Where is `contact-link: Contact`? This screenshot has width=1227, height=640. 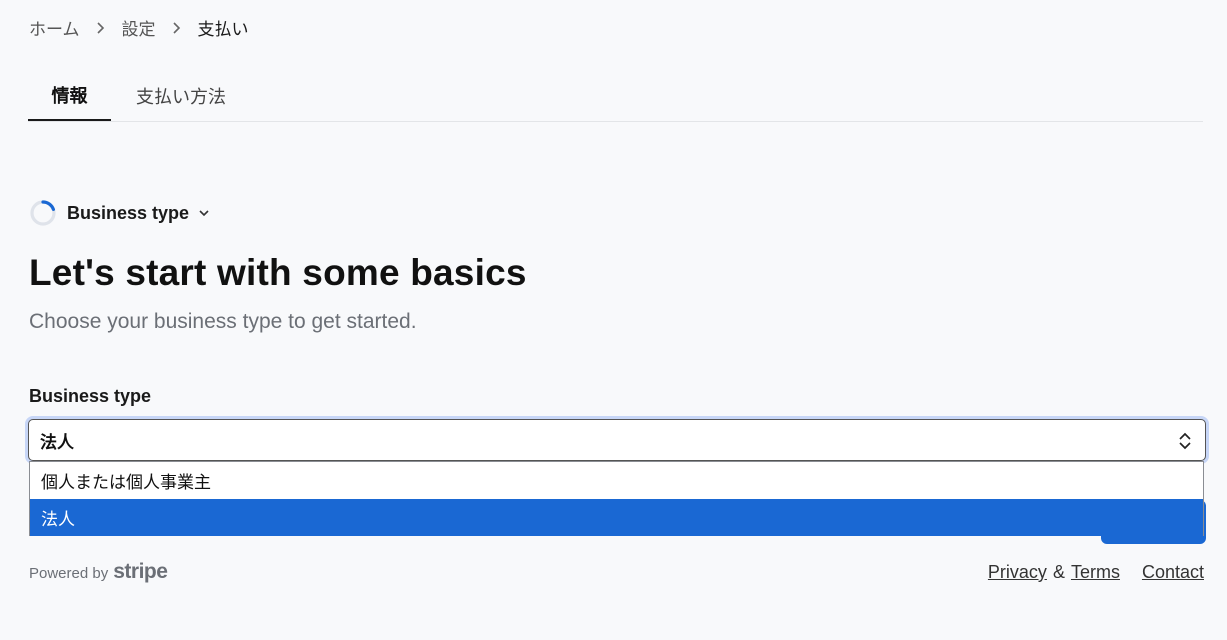 contact-link: Contact is located at coordinates (1173, 572).